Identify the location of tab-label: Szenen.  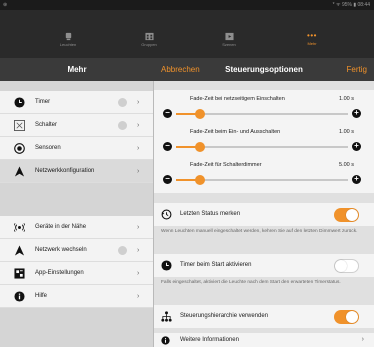
(229, 44).